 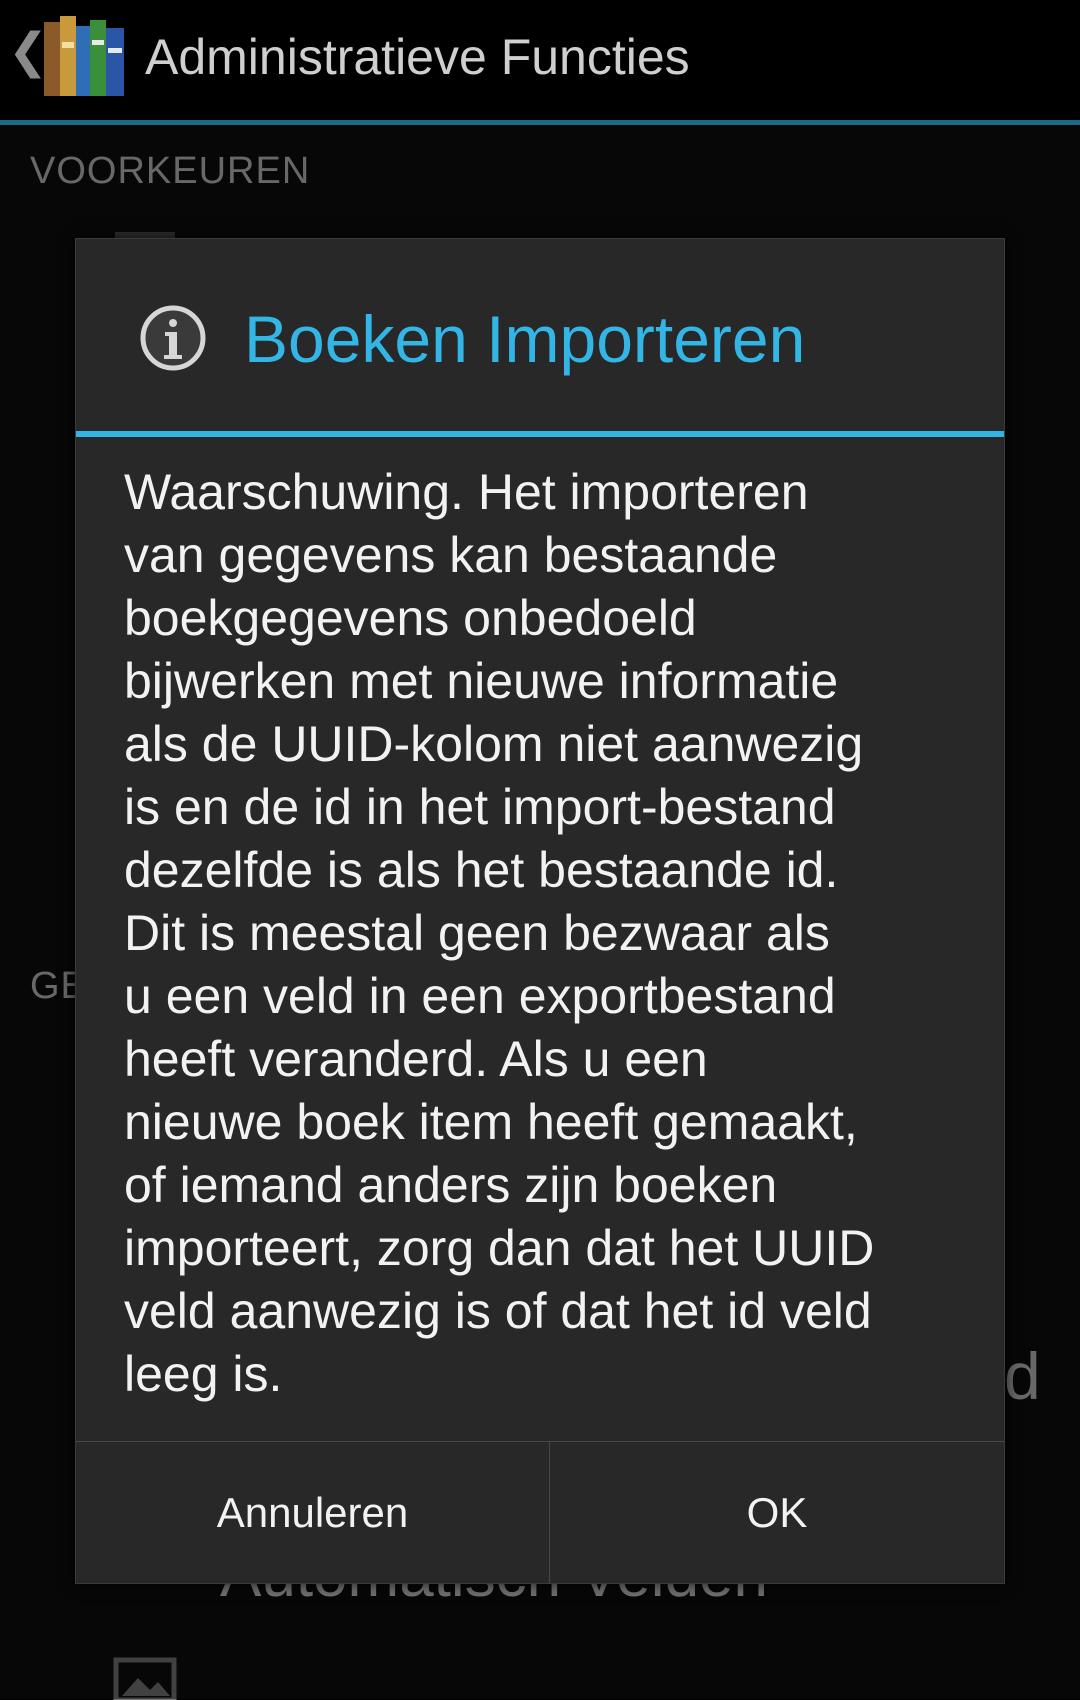 I want to click on info-icon, so click(x=173, y=338).